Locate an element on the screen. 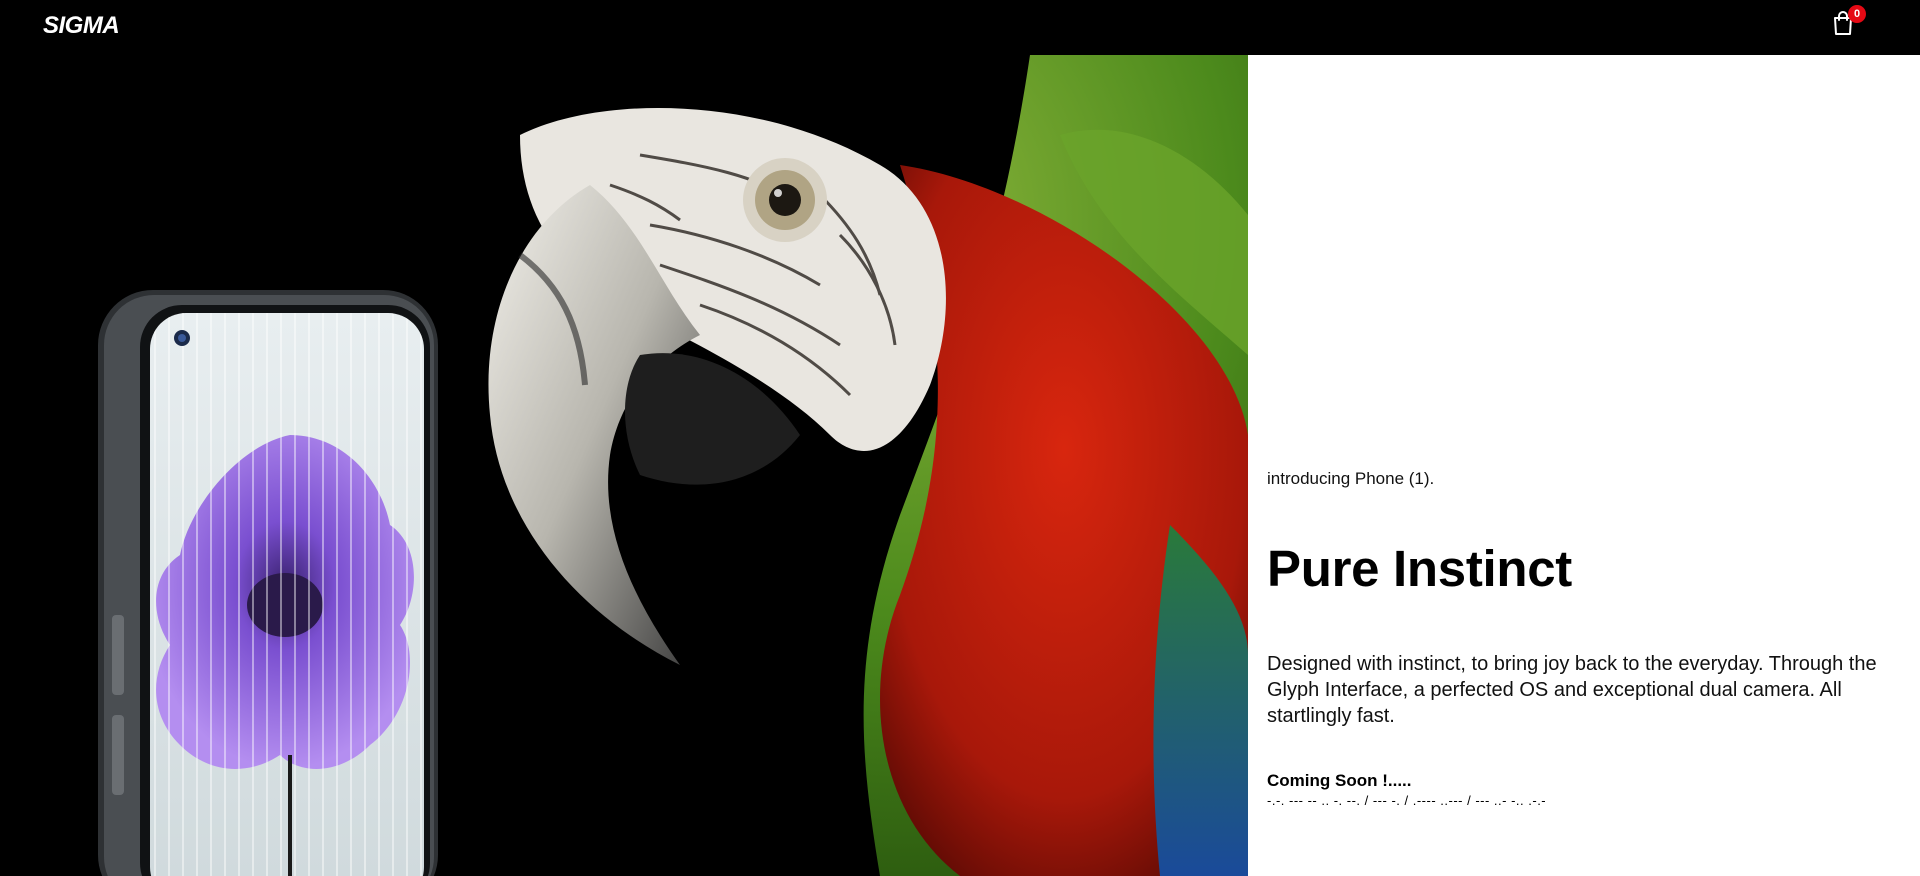 Image resolution: width=1920 pixels, height=876 pixels. cart-count-badge: 0 is located at coordinates (1857, 14).